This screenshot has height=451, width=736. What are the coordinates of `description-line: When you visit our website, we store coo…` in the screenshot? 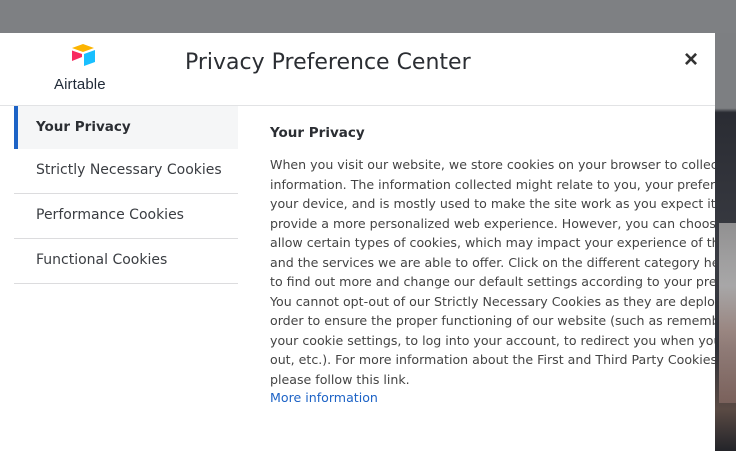 It's located at (492, 164).